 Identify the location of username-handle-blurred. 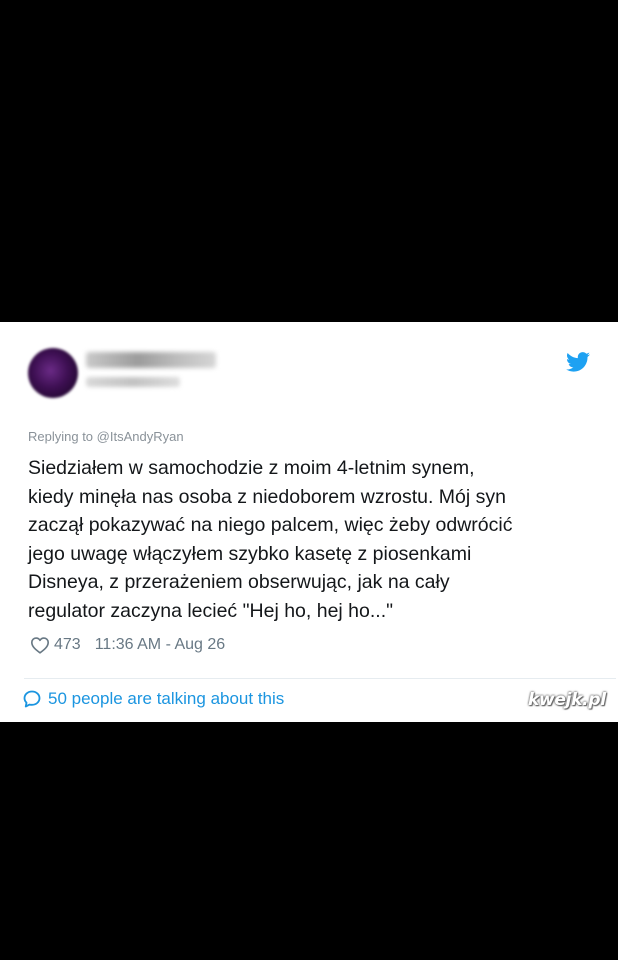
(133, 382).